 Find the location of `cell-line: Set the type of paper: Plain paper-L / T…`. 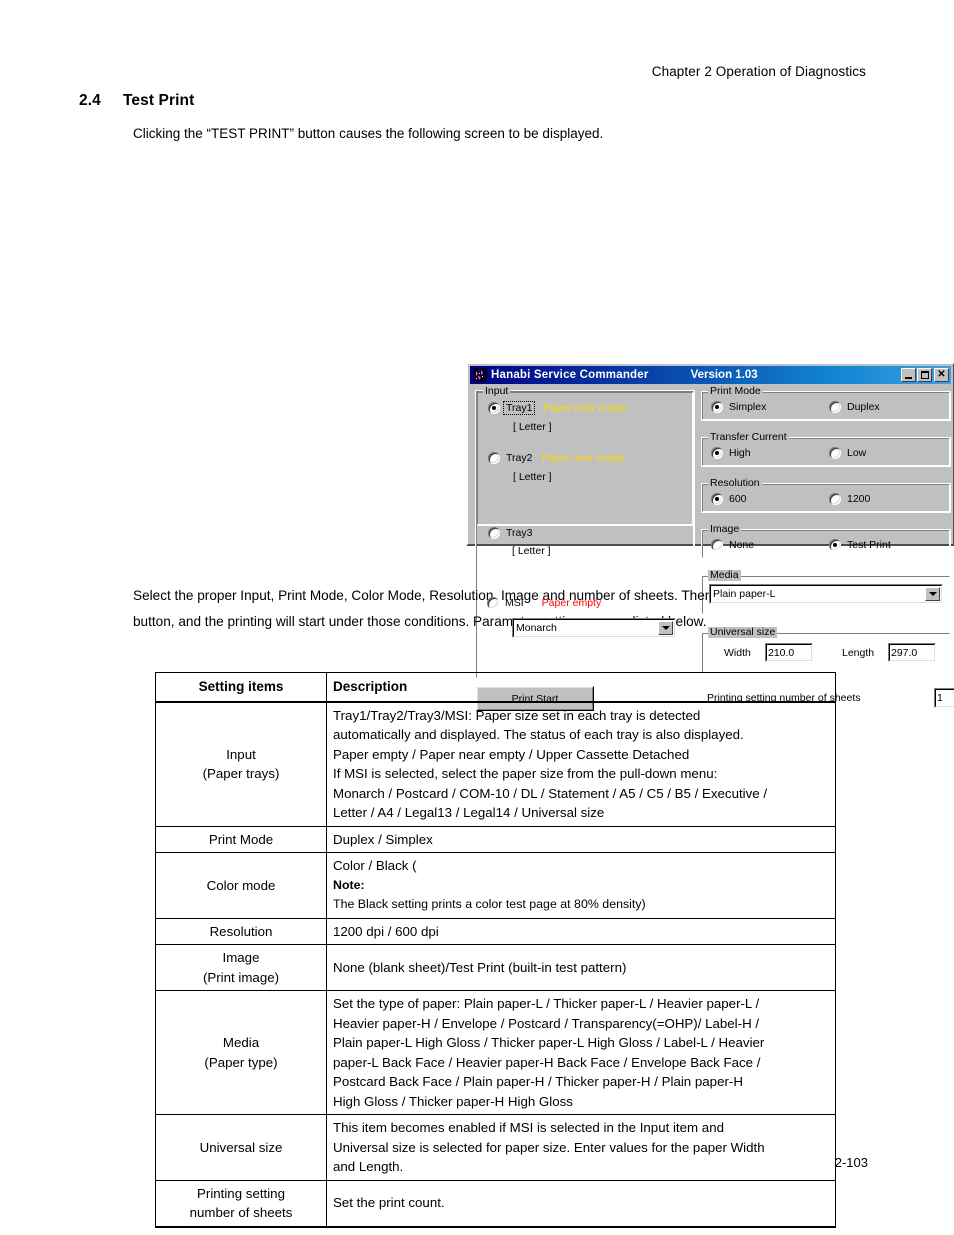

cell-line: Set the type of paper: Plain paper-L / T… is located at coordinates (546, 1003).